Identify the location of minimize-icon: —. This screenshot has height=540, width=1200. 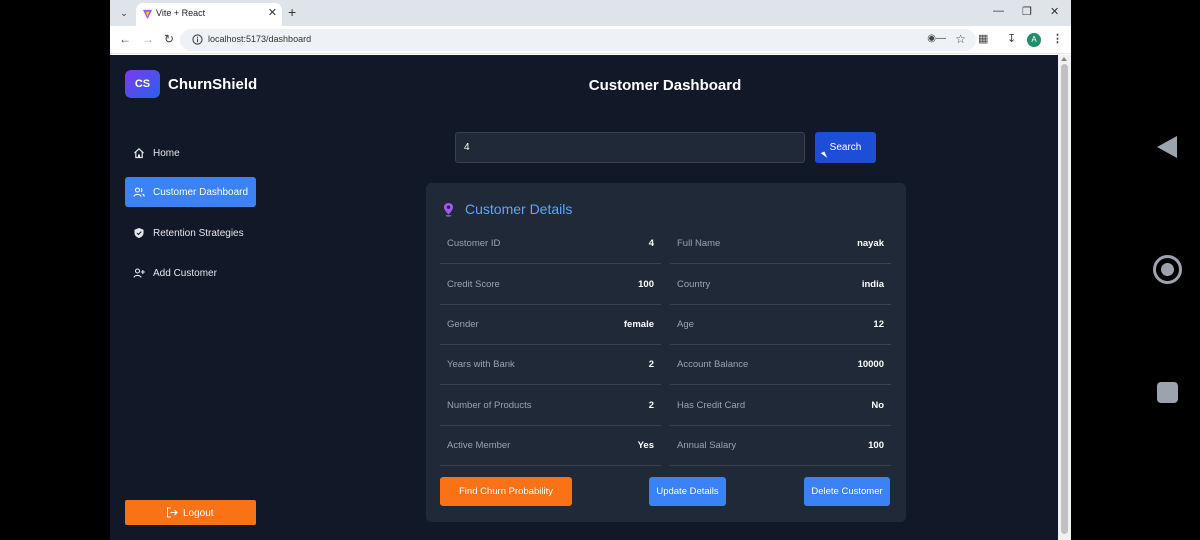
(998, 11).